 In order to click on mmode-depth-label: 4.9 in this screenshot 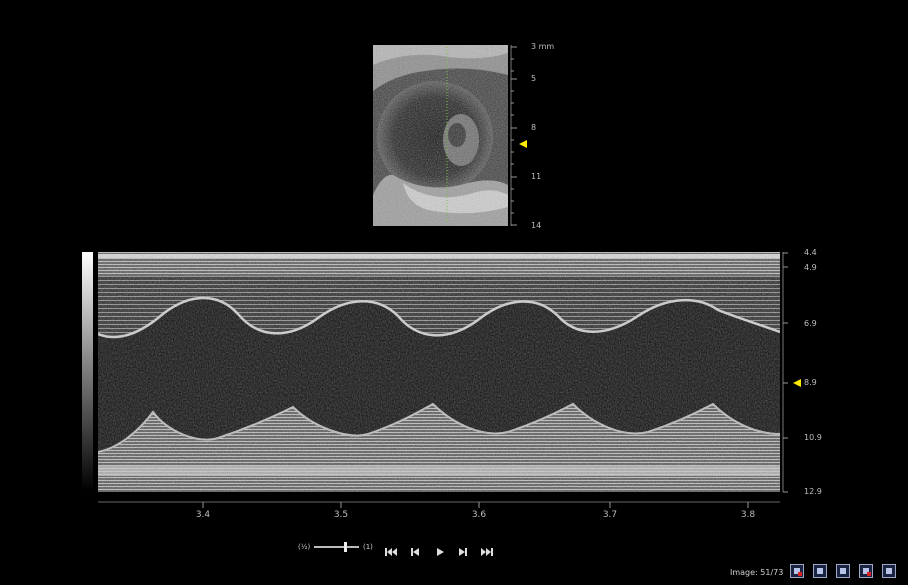, I will do `click(810, 267)`.